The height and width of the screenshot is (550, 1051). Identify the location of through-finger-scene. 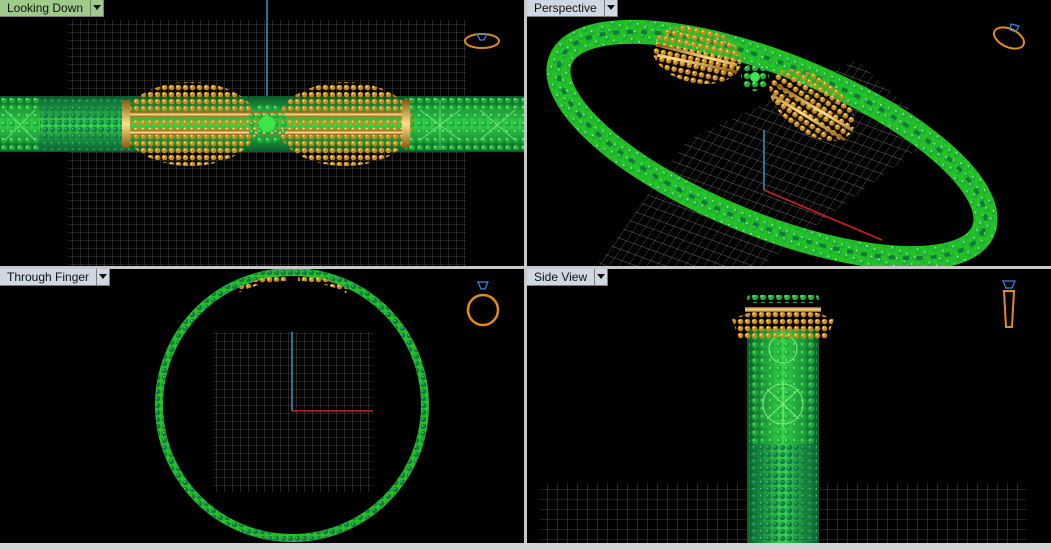
(292, 405).